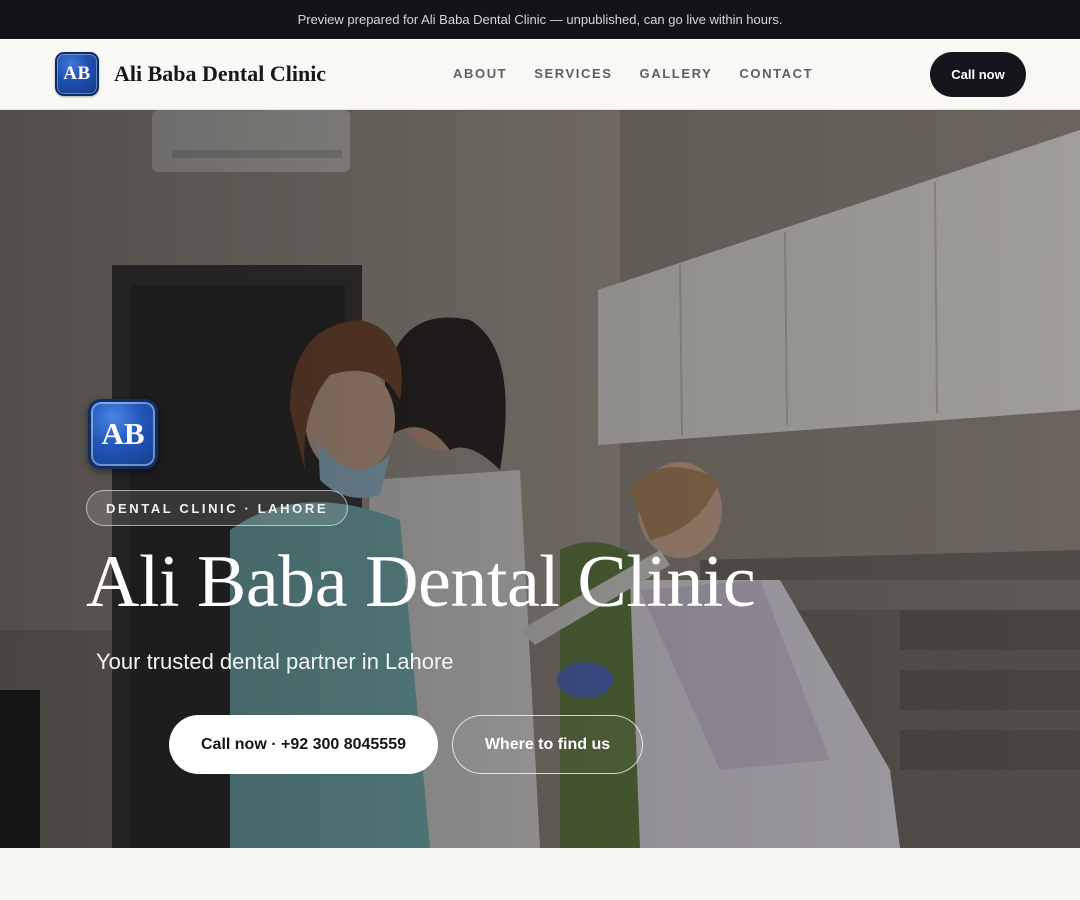 Image resolution: width=1080 pixels, height=900 pixels. What do you see at coordinates (480, 73) in the screenshot?
I see `nav-link-about: ABOUT` at bounding box center [480, 73].